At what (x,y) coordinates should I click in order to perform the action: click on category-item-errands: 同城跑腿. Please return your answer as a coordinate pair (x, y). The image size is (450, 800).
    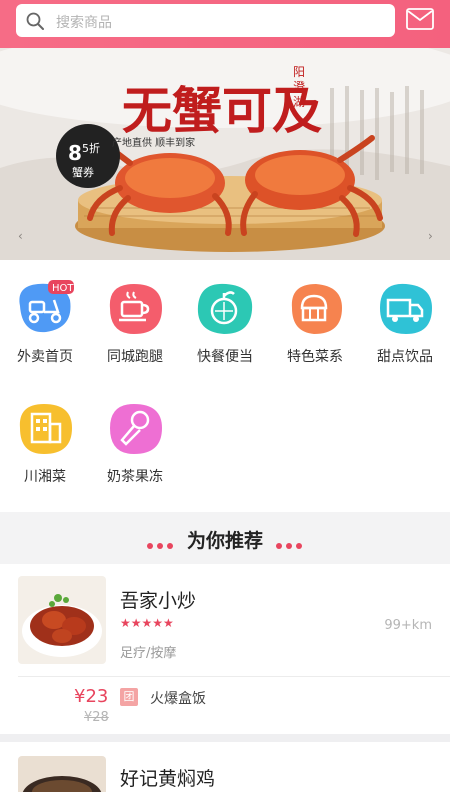
    Looking at the image, I should click on (135, 315).